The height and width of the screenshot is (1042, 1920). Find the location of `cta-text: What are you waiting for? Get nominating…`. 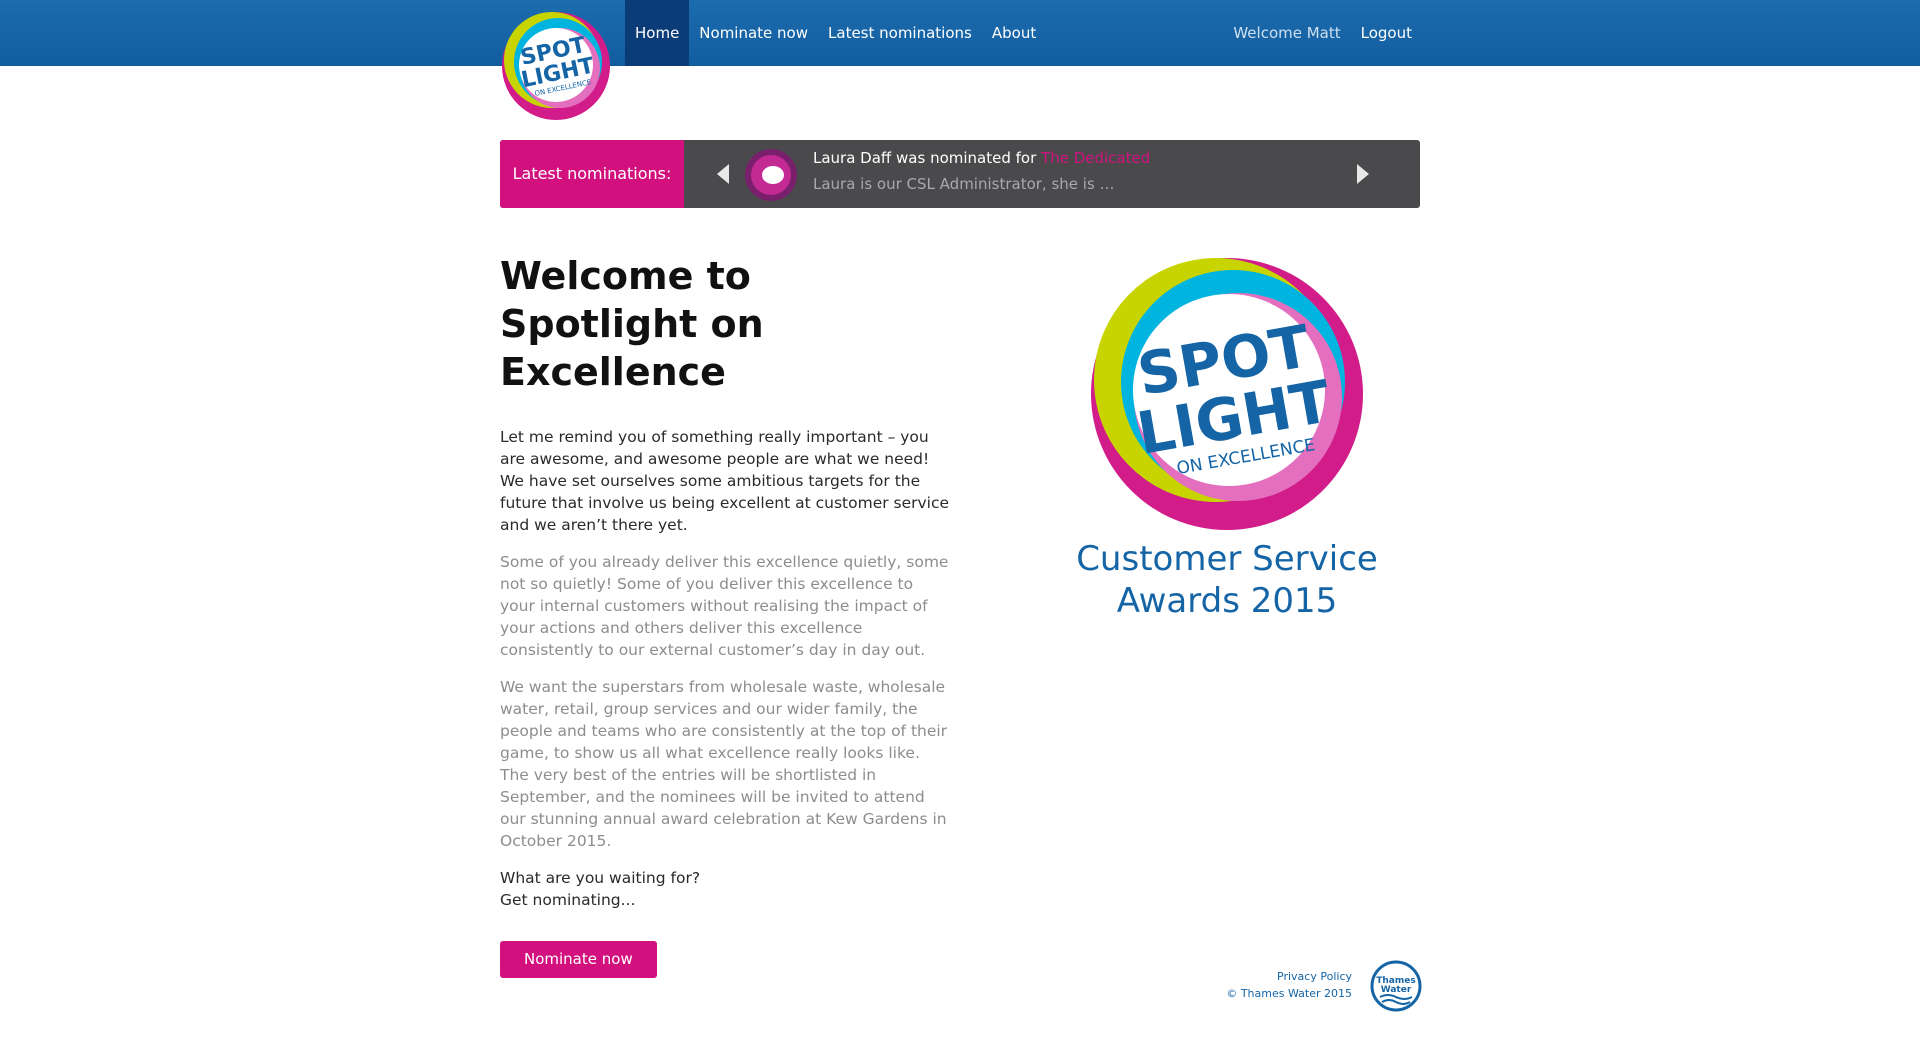

cta-text: What are you waiting for? Get nominating… is located at coordinates (725, 889).